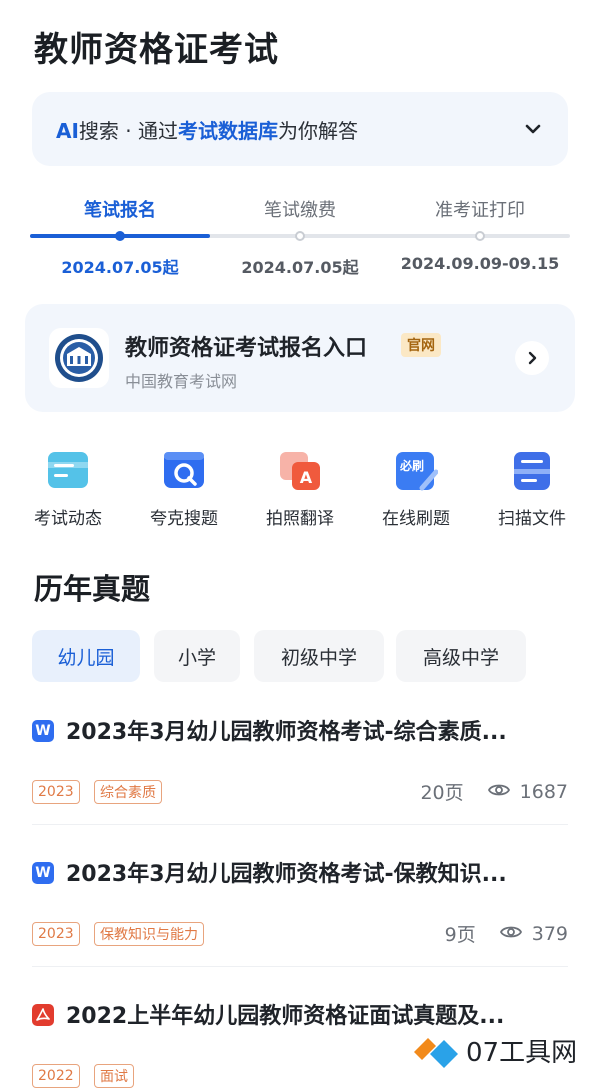 The width and height of the screenshot is (600, 1088). What do you see at coordinates (411, 465) in the screenshot?
I see `svg-text: 必刷` at bounding box center [411, 465].